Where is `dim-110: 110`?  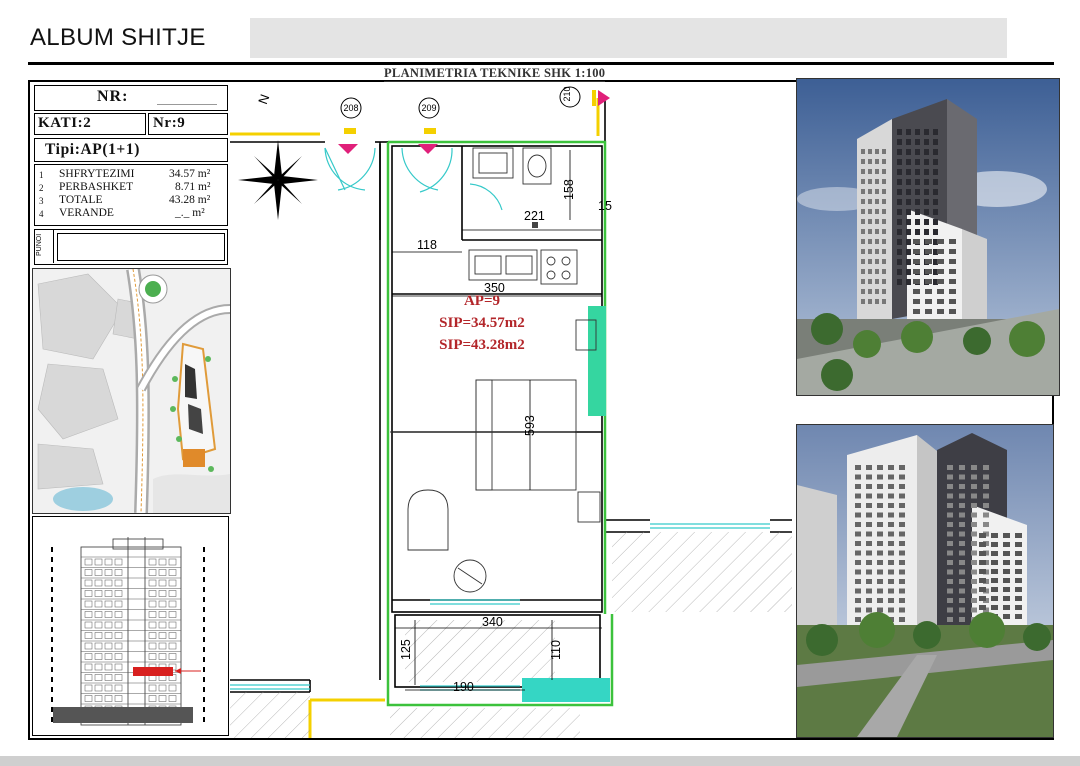 dim-110: 110 is located at coordinates (556, 650).